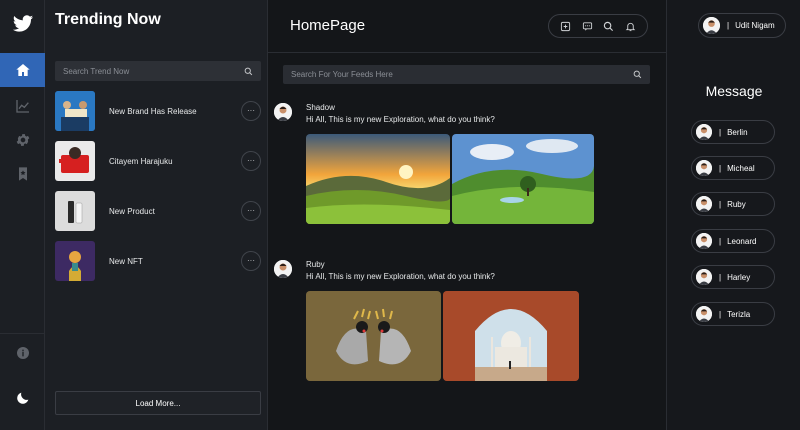 This screenshot has height=430, width=800. I want to click on contact-item: | Harley, so click(733, 277).